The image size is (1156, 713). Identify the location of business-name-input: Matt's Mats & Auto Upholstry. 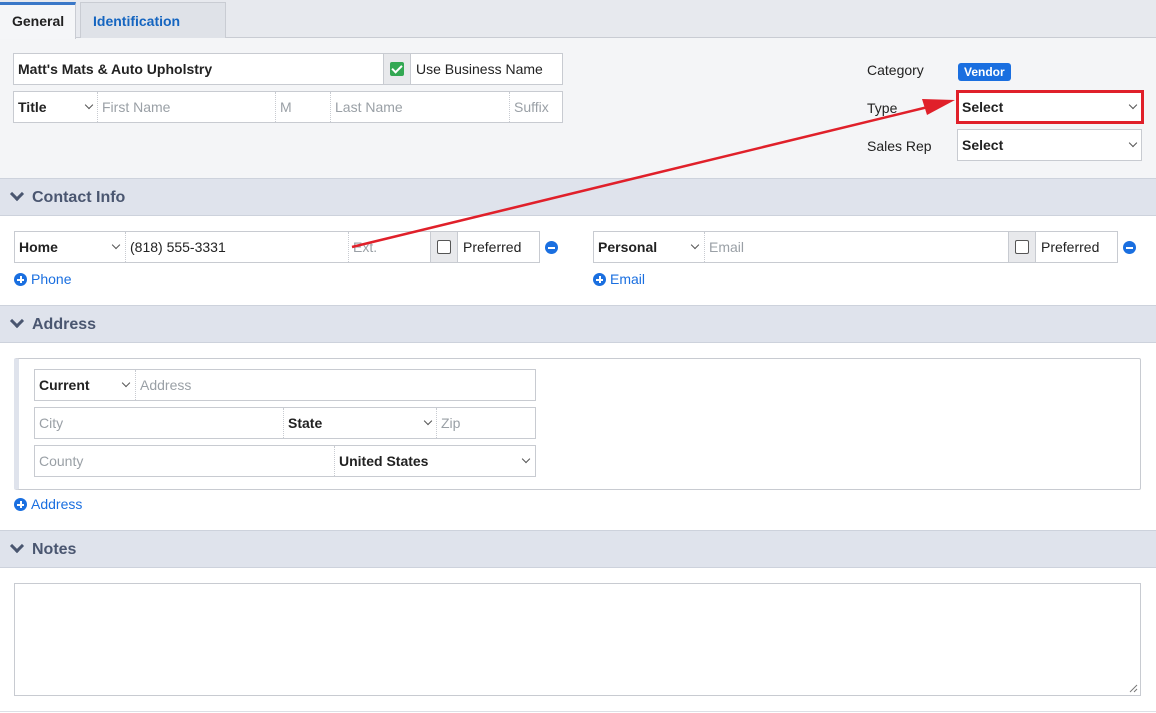
(198, 69).